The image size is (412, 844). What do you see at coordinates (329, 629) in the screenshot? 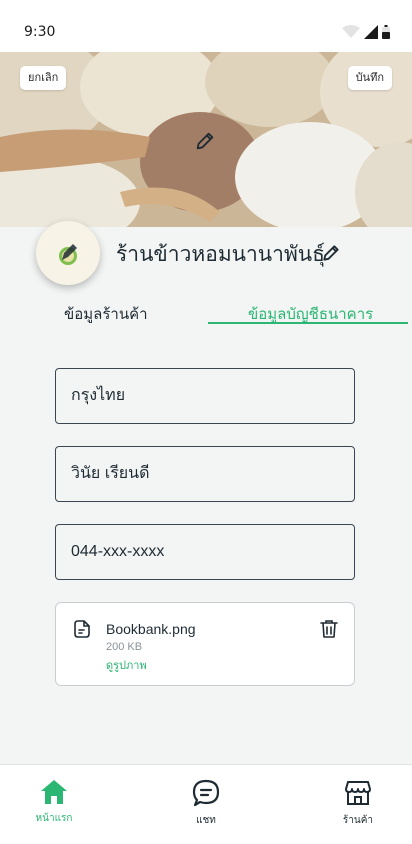
I see `trash-icon` at bounding box center [329, 629].